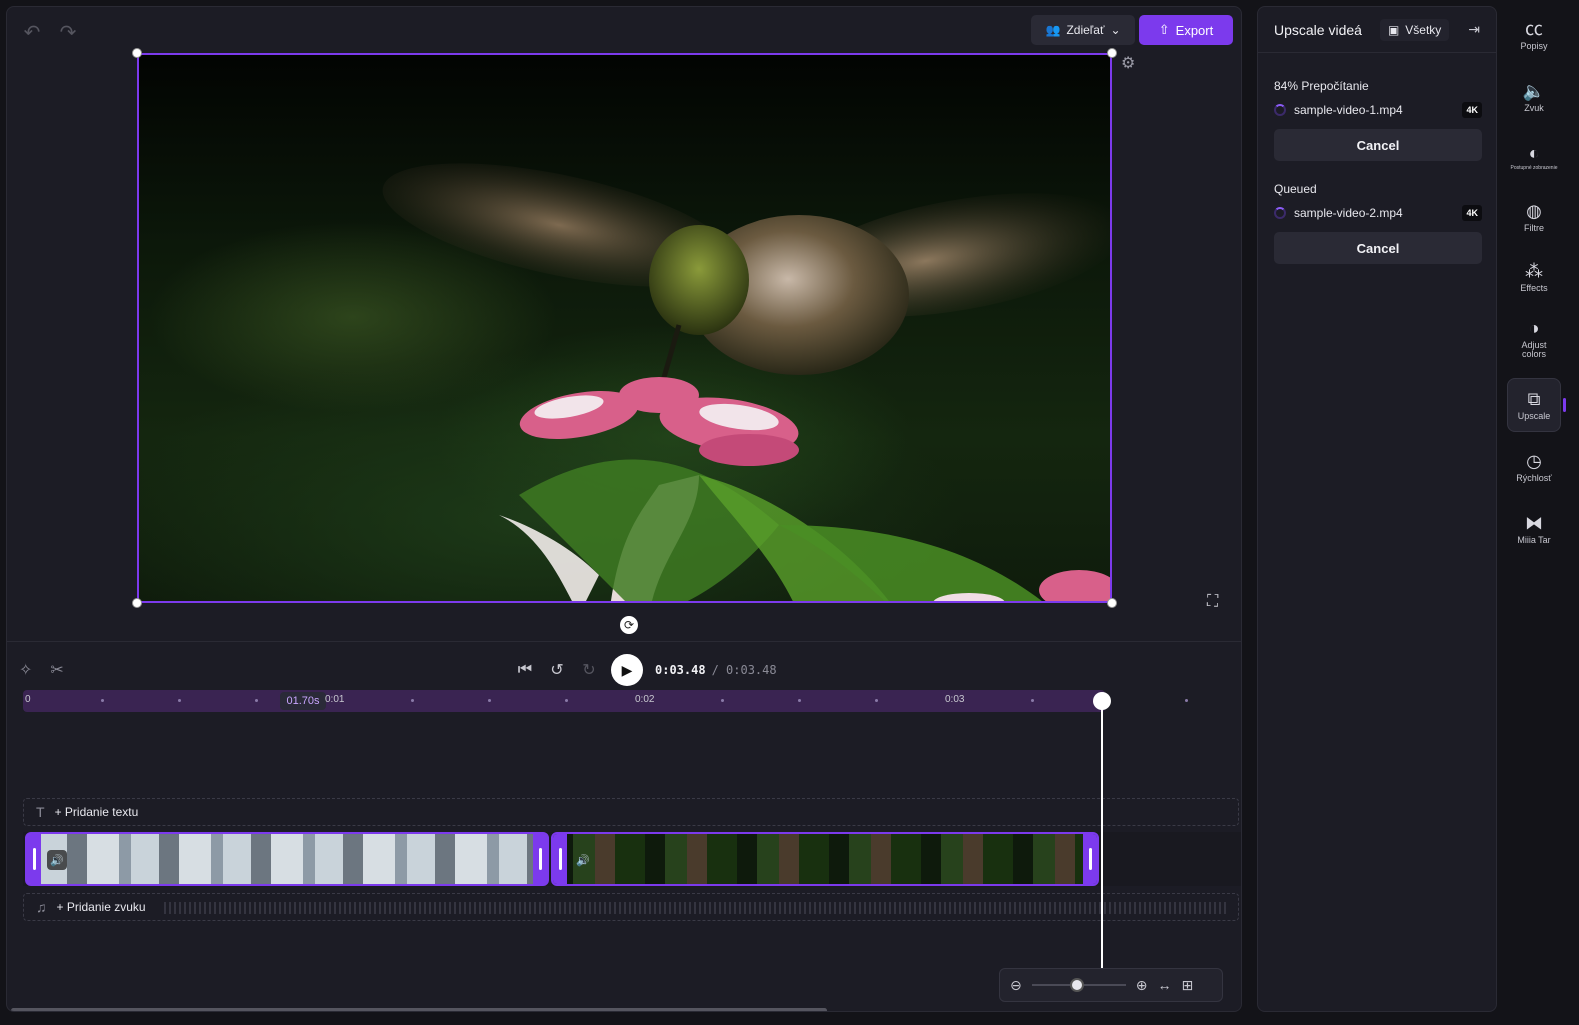  What do you see at coordinates (1534, 522) in the screenshot?
I see `transition-icon: ⧓` at bounding box center [1534, 522].